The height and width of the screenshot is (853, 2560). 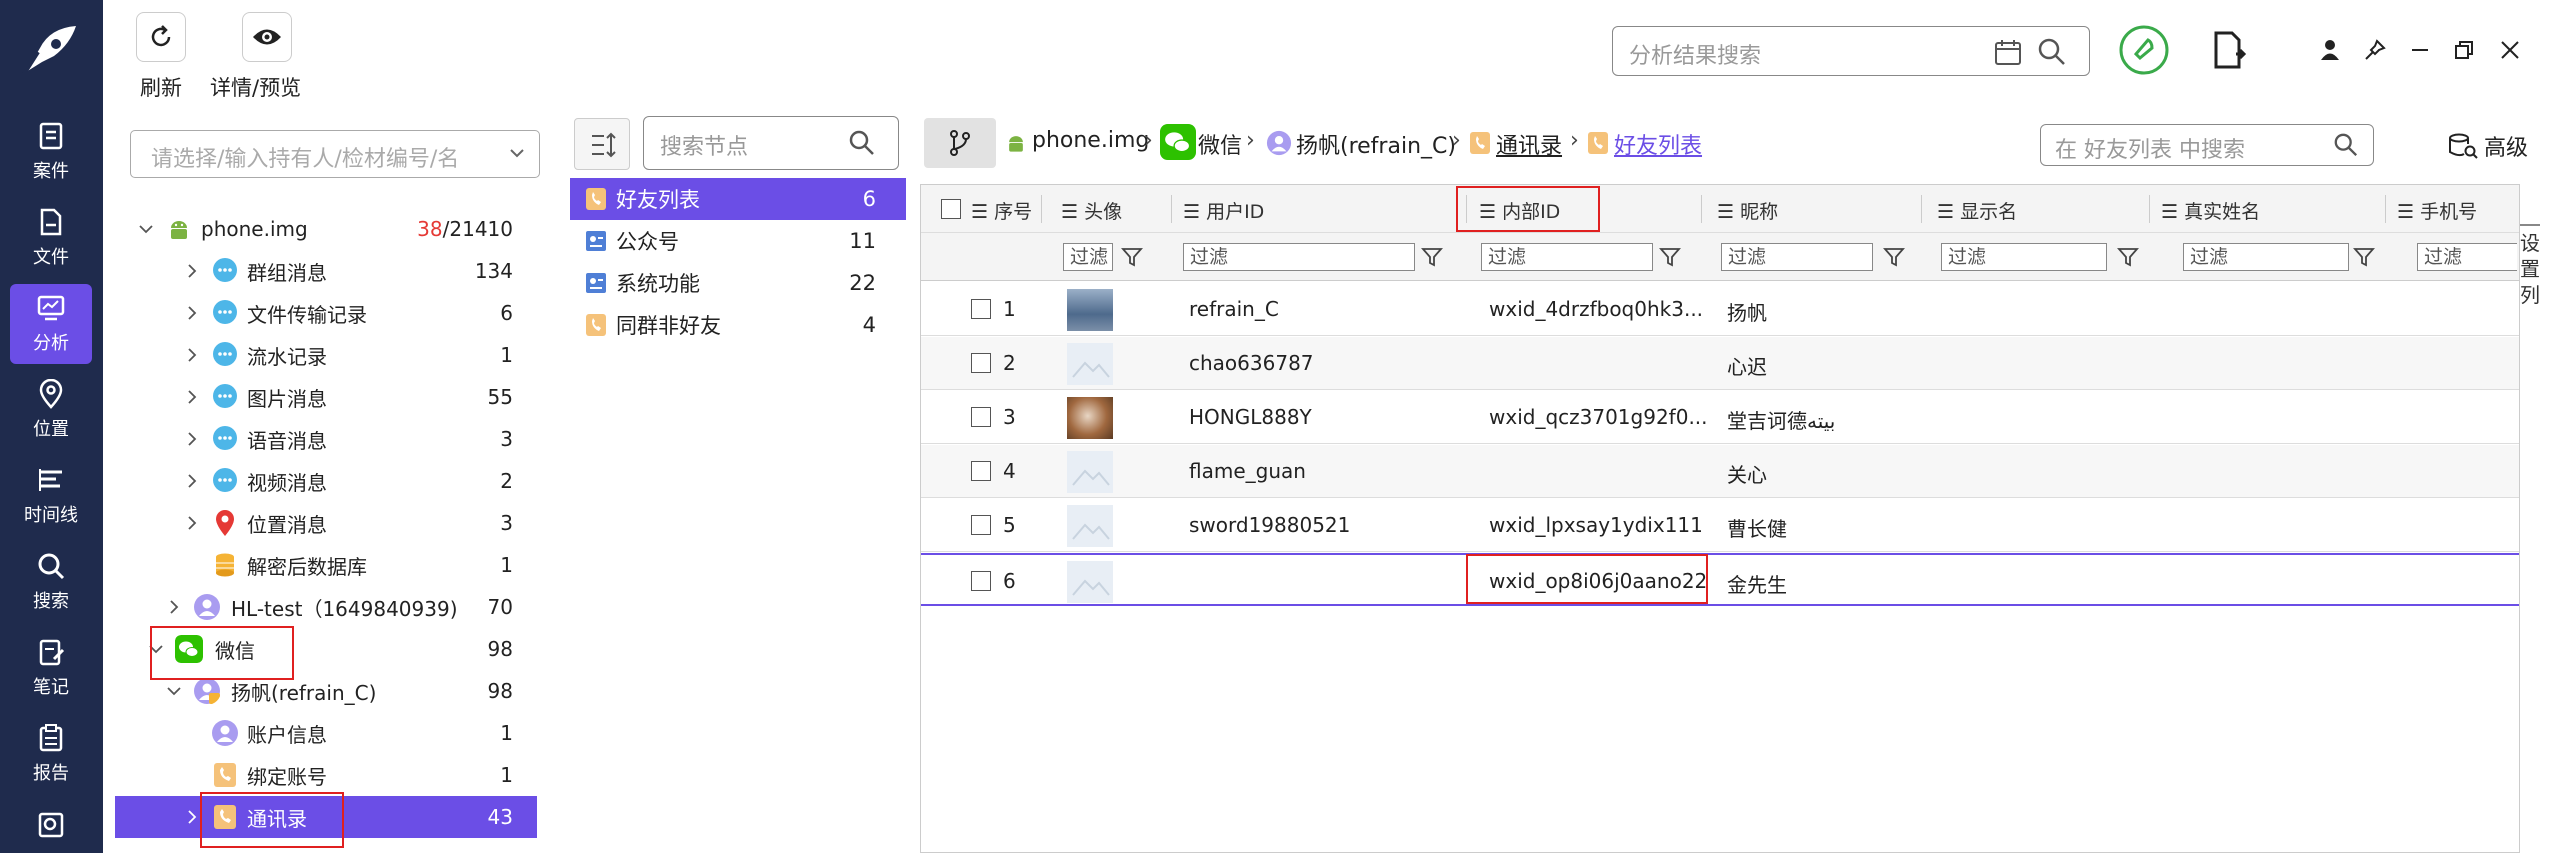 I want to click on filter-input-avatar: 过滤, so click(x=1088, y=257).